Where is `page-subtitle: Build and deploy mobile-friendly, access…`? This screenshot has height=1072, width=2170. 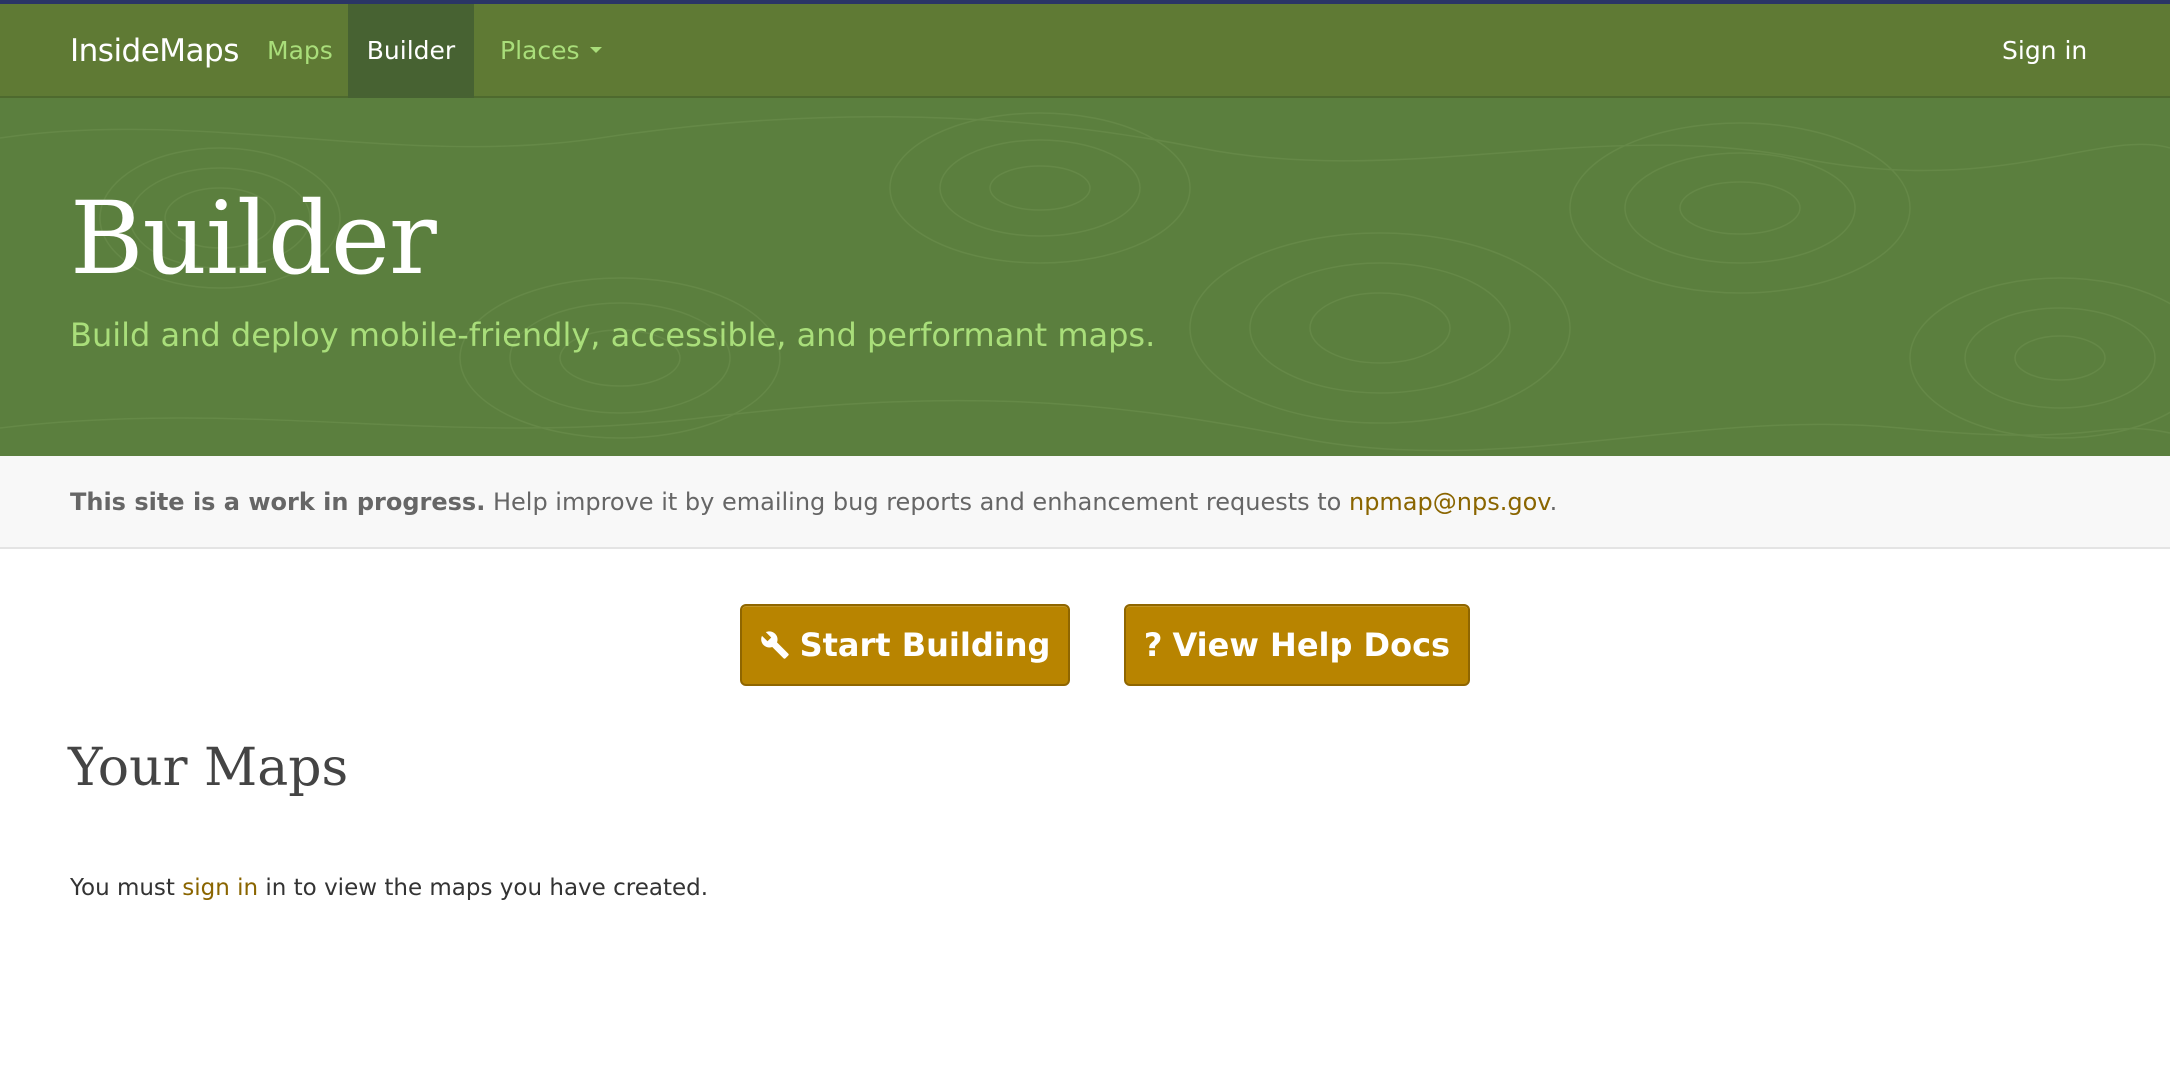
page-subtitle: Build and deploy mobile-friendly, access… is located at coordinates (613, 335).